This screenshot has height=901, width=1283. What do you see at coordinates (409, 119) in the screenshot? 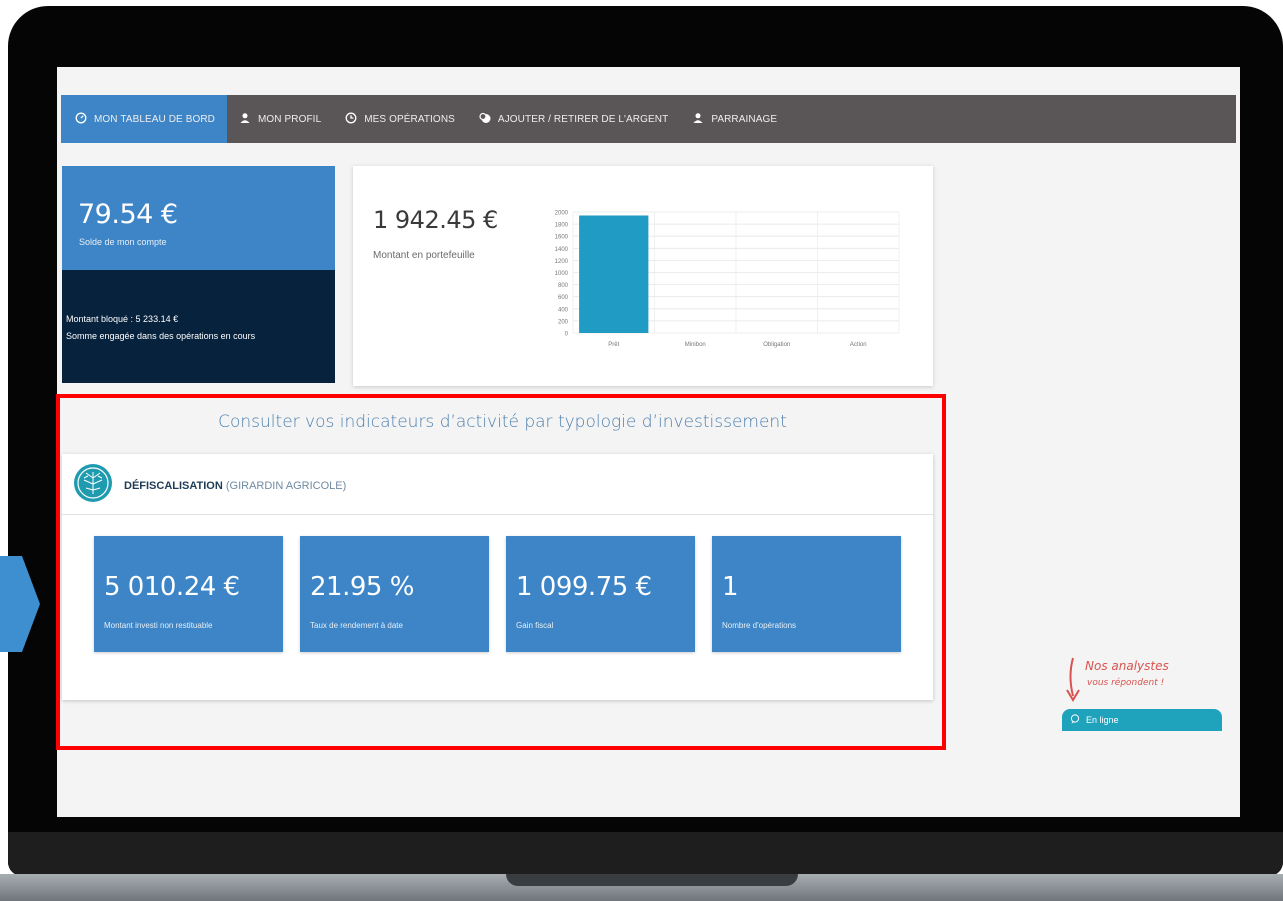
I see `nav-item-label: MES OPÉRATIONS` at bounding box center [409, 119].